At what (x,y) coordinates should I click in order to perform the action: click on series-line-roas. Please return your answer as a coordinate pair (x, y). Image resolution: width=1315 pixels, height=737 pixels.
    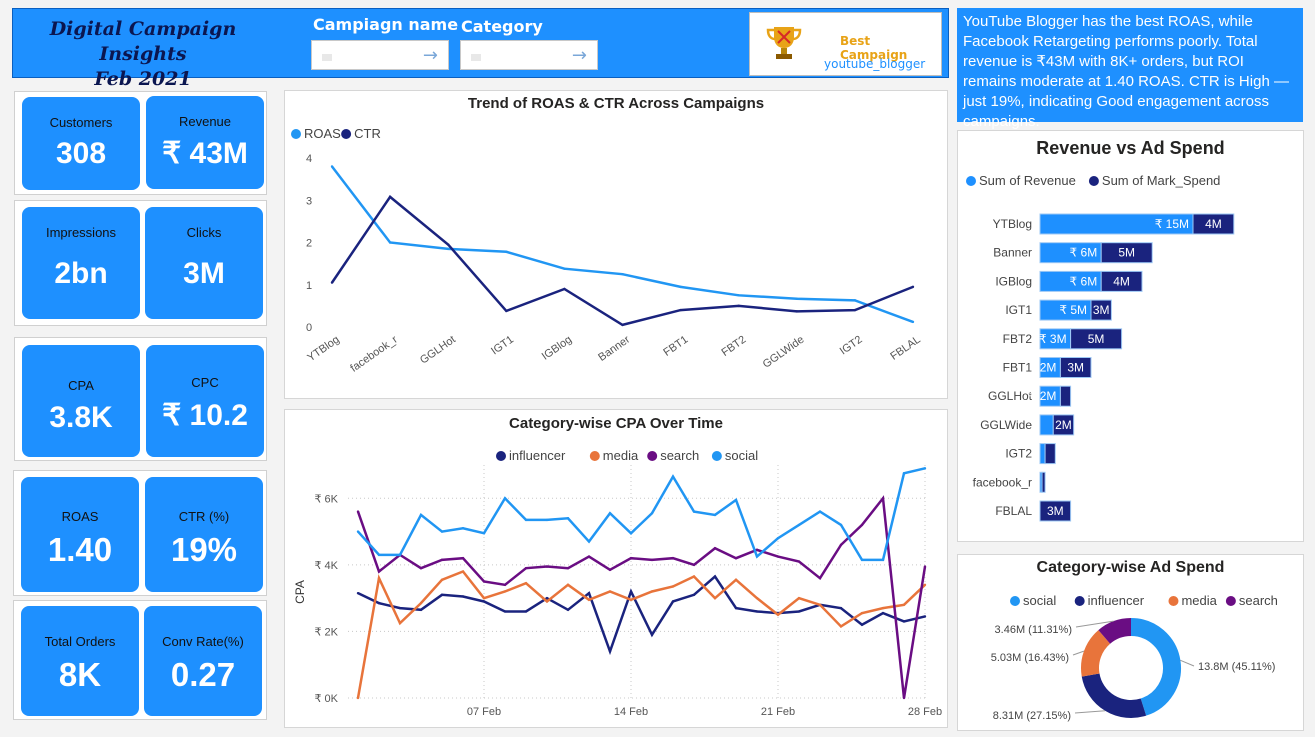
    Looking at the image, I should click on (622, 244).